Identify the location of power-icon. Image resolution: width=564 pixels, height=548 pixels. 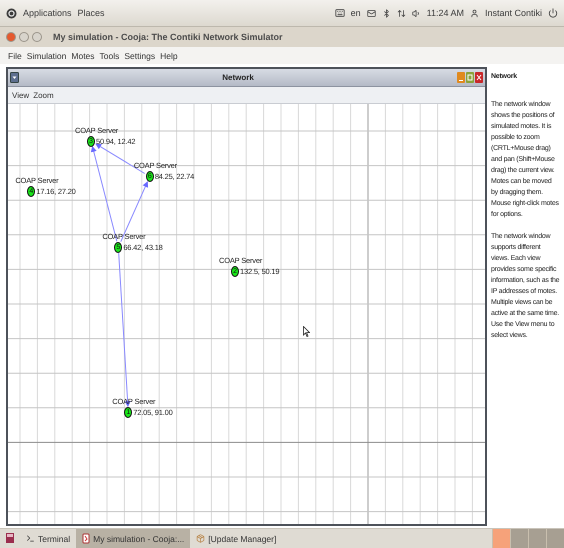
(553, 13).